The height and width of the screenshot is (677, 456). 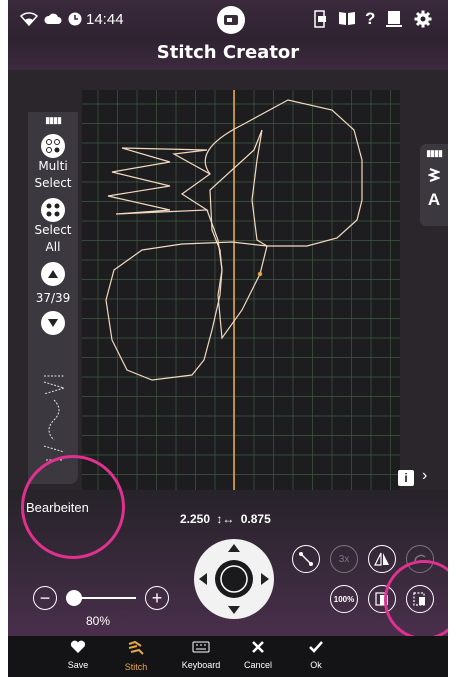 What do you see at coordinates (382, 559) in the screenshot?
I see `mirror-button` at bounding box center [382, 559].